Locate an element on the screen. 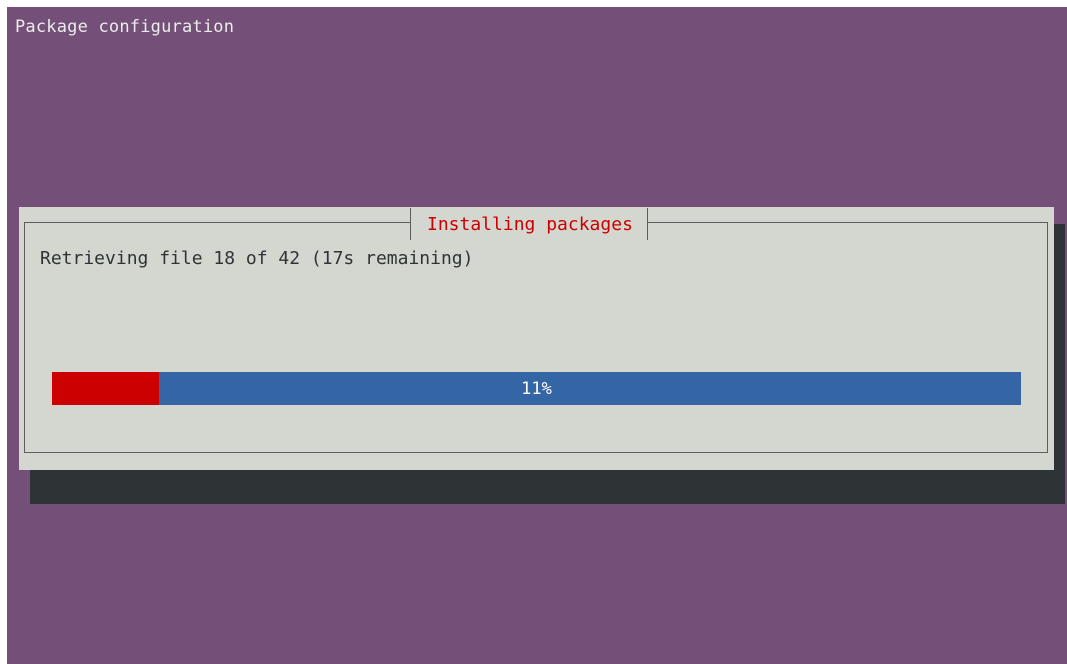  progress-bar: 11% is located at coordinates (536, 388).